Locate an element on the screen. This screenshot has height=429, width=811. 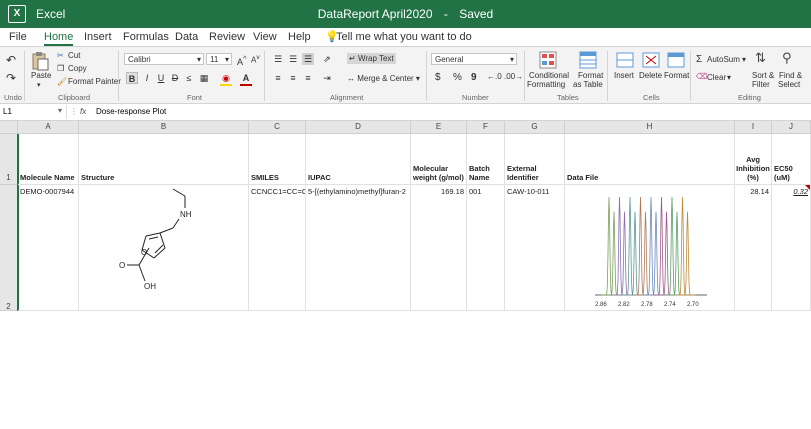
tab-help: Help is located at coordinates (299, 37).